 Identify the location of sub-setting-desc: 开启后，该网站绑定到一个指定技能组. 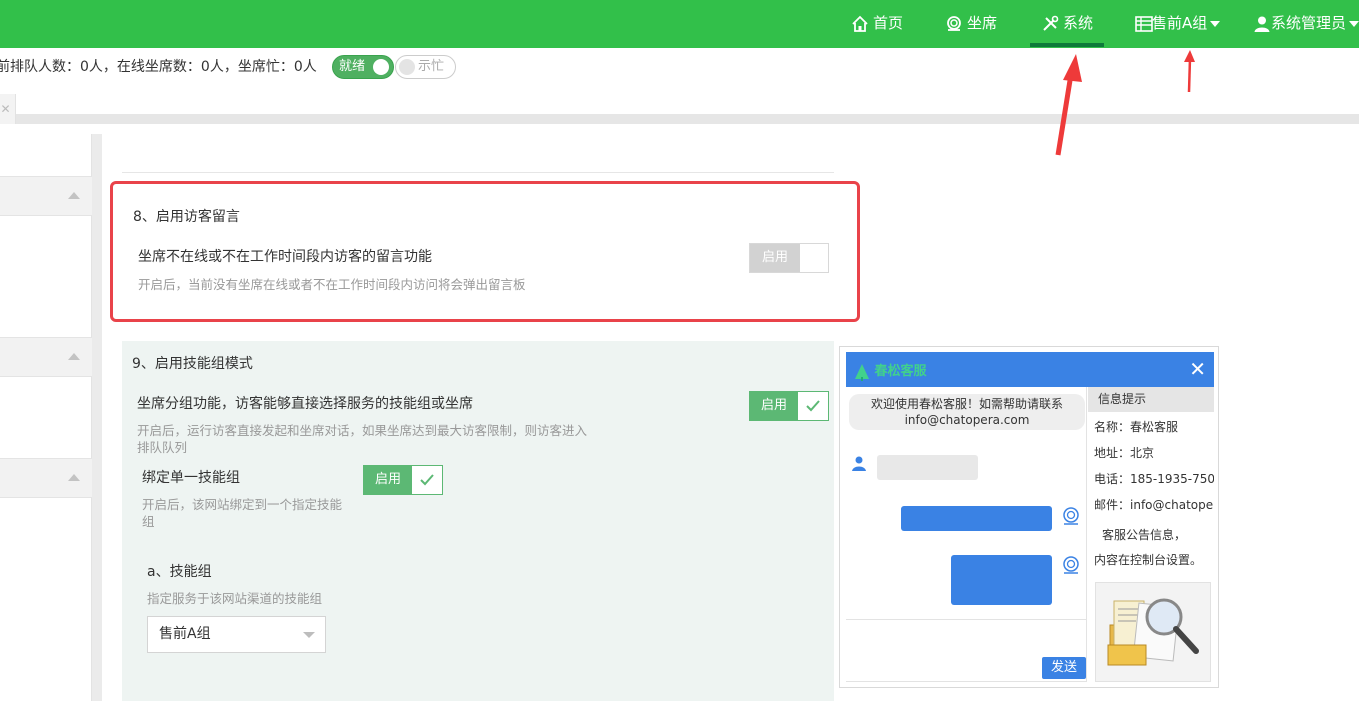
(242, 513).